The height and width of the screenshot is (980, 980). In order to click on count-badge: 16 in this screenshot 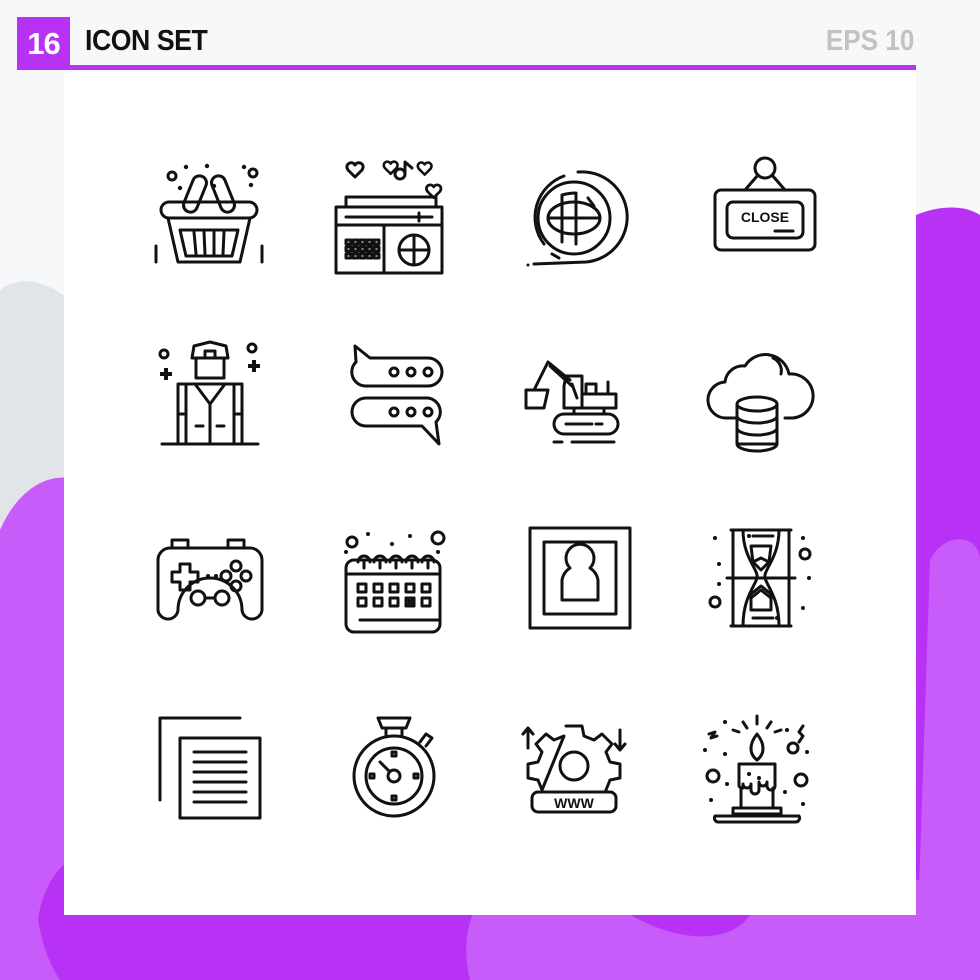, I will do `click(43, 43)`.